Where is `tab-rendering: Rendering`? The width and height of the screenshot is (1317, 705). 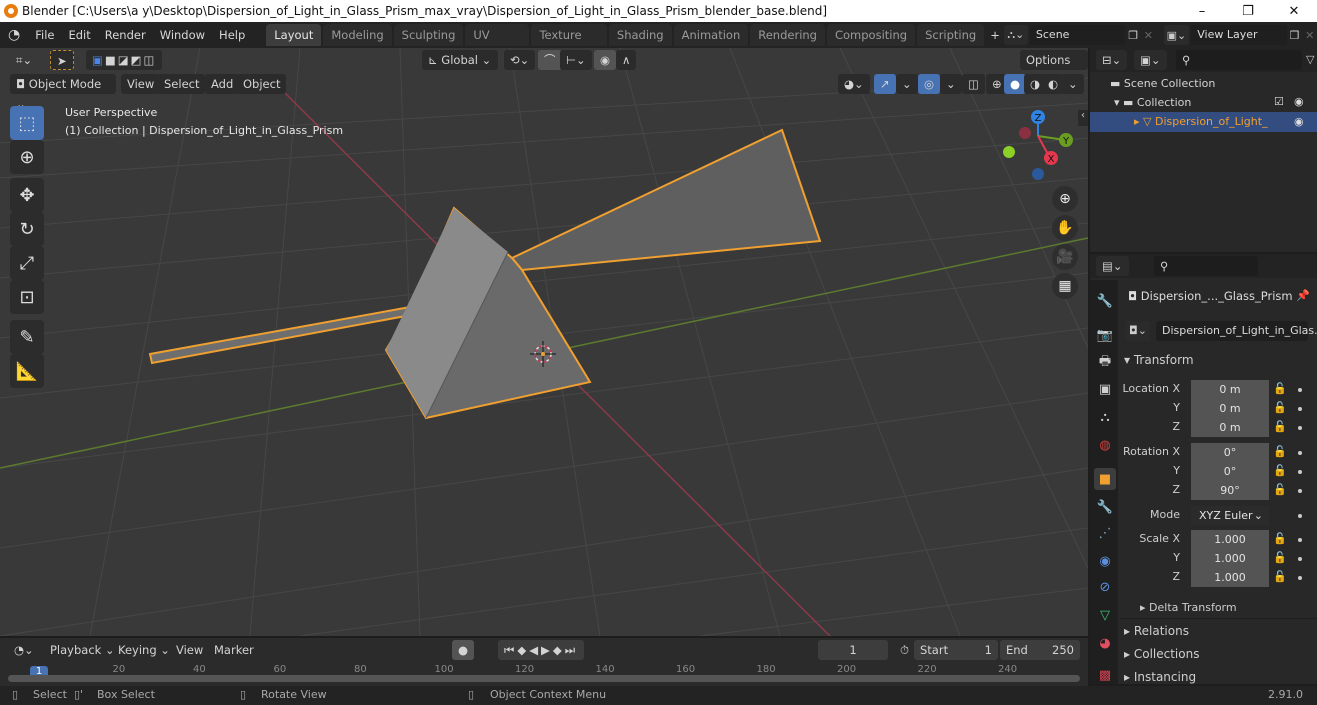
tab-rendering: Rendering is located at coordinates (787, 35).